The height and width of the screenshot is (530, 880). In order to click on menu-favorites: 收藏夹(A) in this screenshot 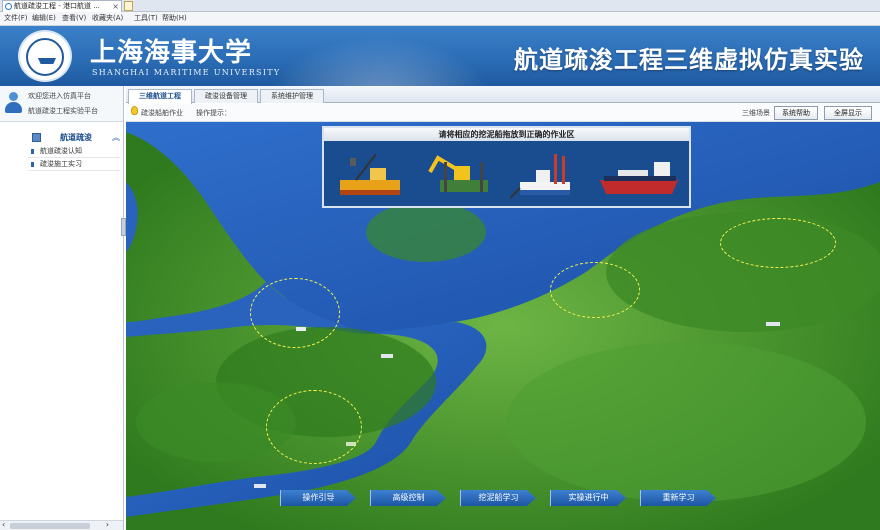, I will do `click(107, 18)`.